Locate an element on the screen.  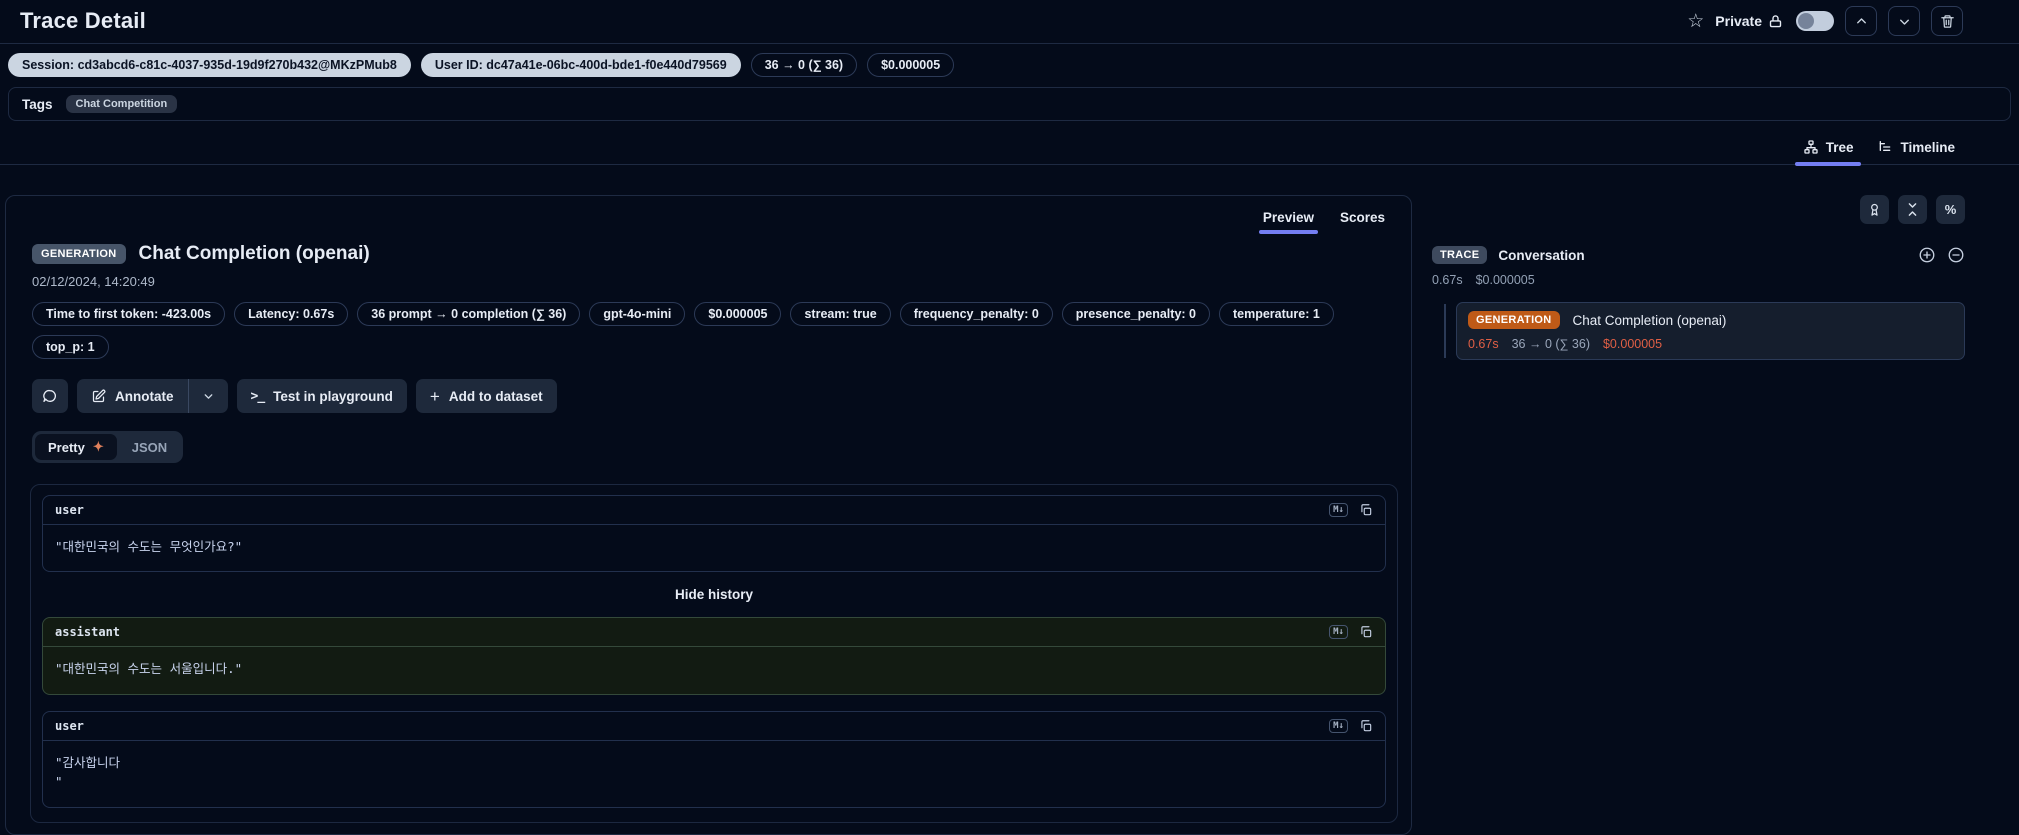
playground-label: Test in playground is located at coordinates (333, 396).